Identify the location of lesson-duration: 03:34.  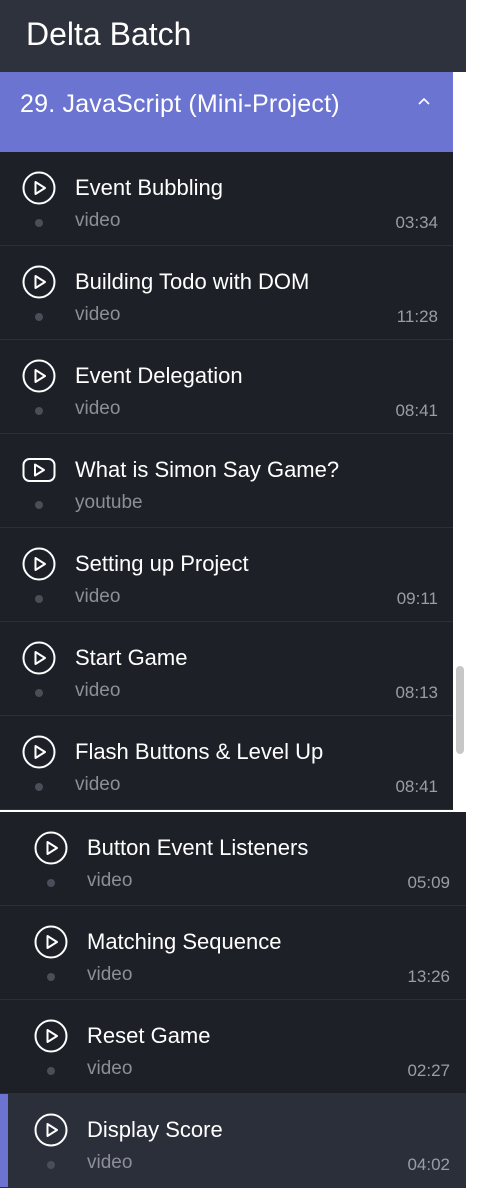
(416, 222).